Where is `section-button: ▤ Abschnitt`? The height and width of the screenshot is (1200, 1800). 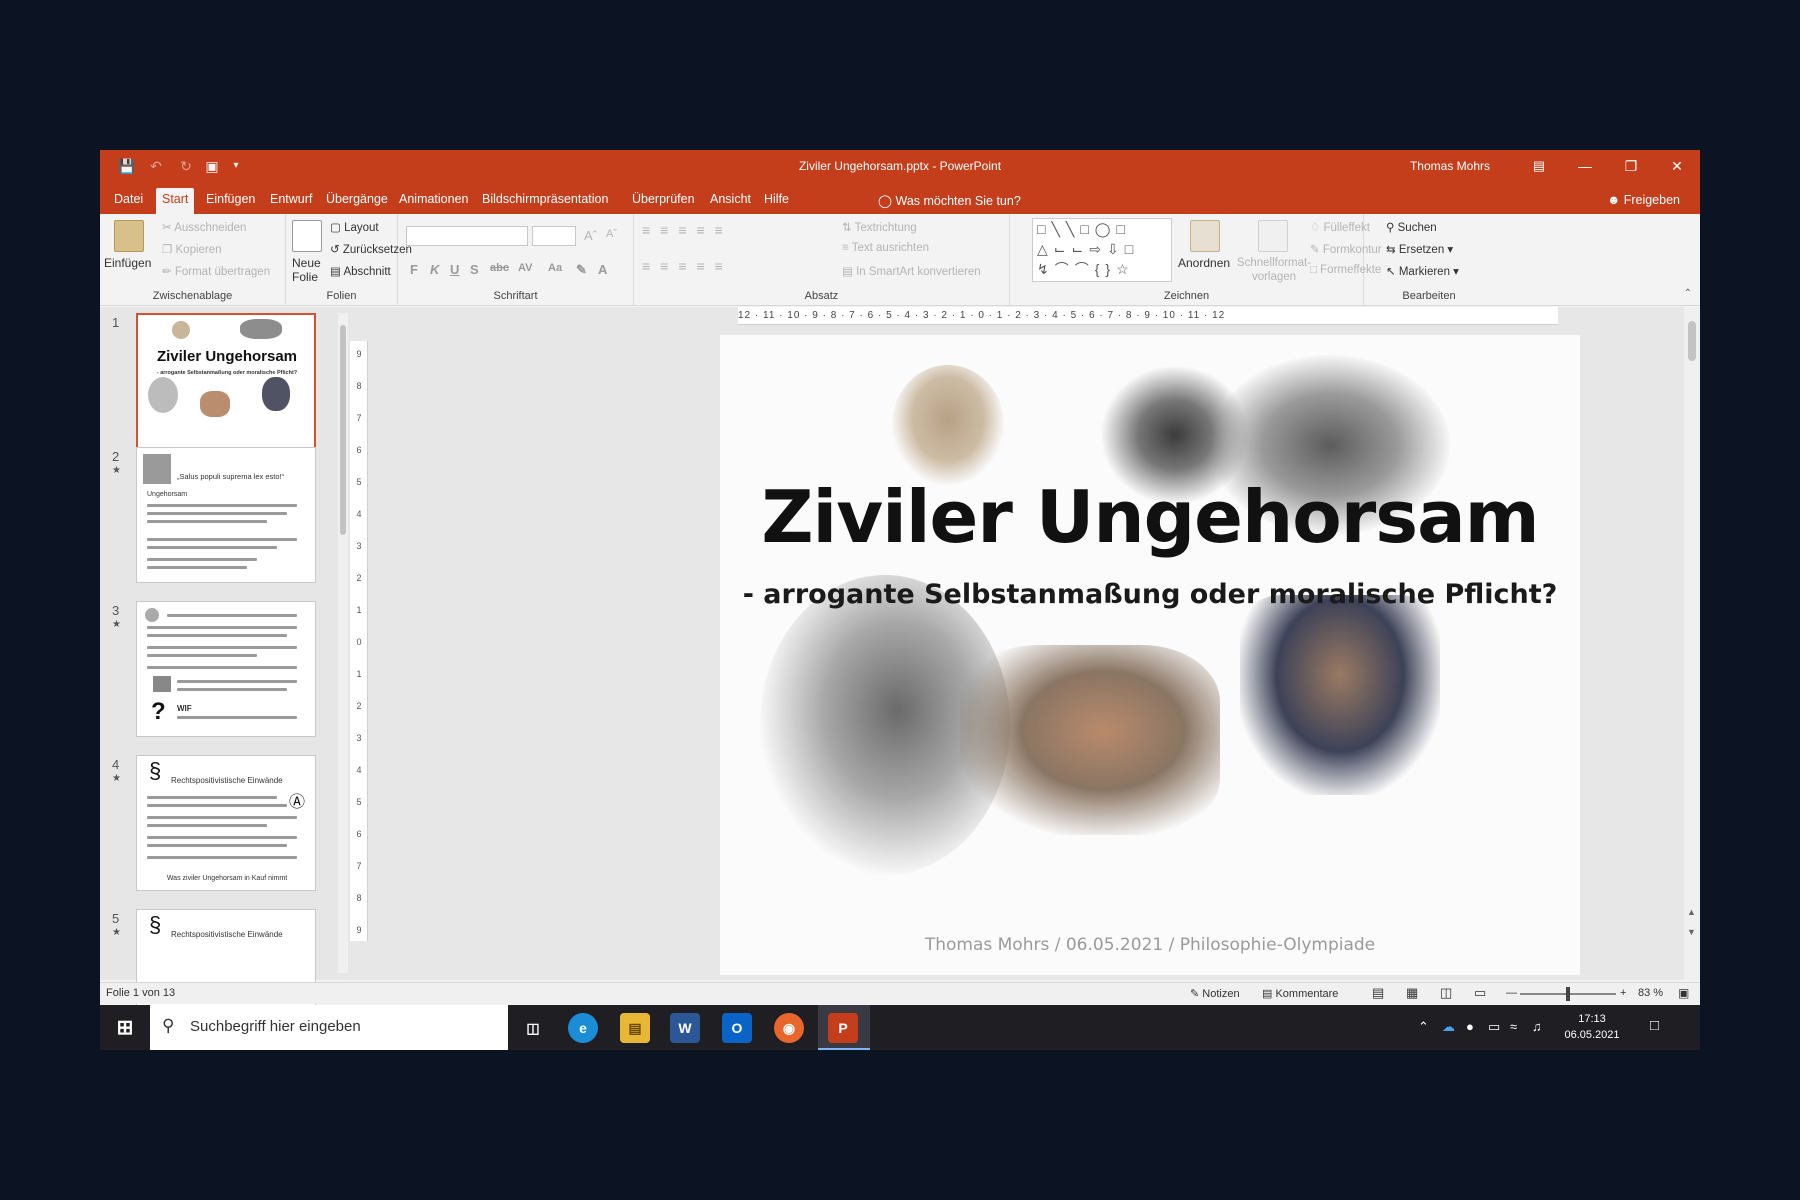 section-button: ▤ Abschnitt is located at coordinates (360, 271).